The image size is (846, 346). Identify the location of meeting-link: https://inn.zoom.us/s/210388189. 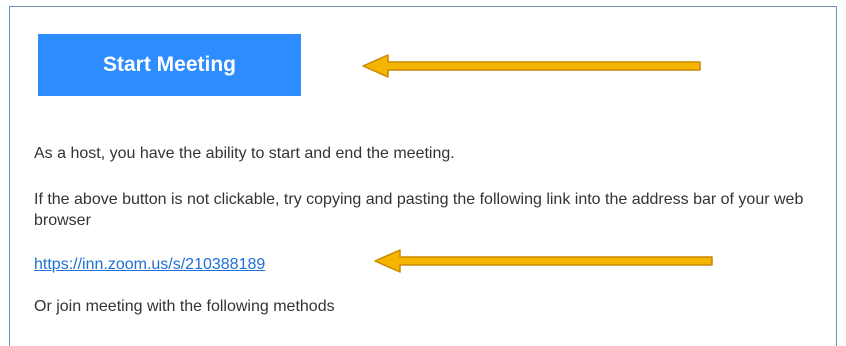
(149, 265).